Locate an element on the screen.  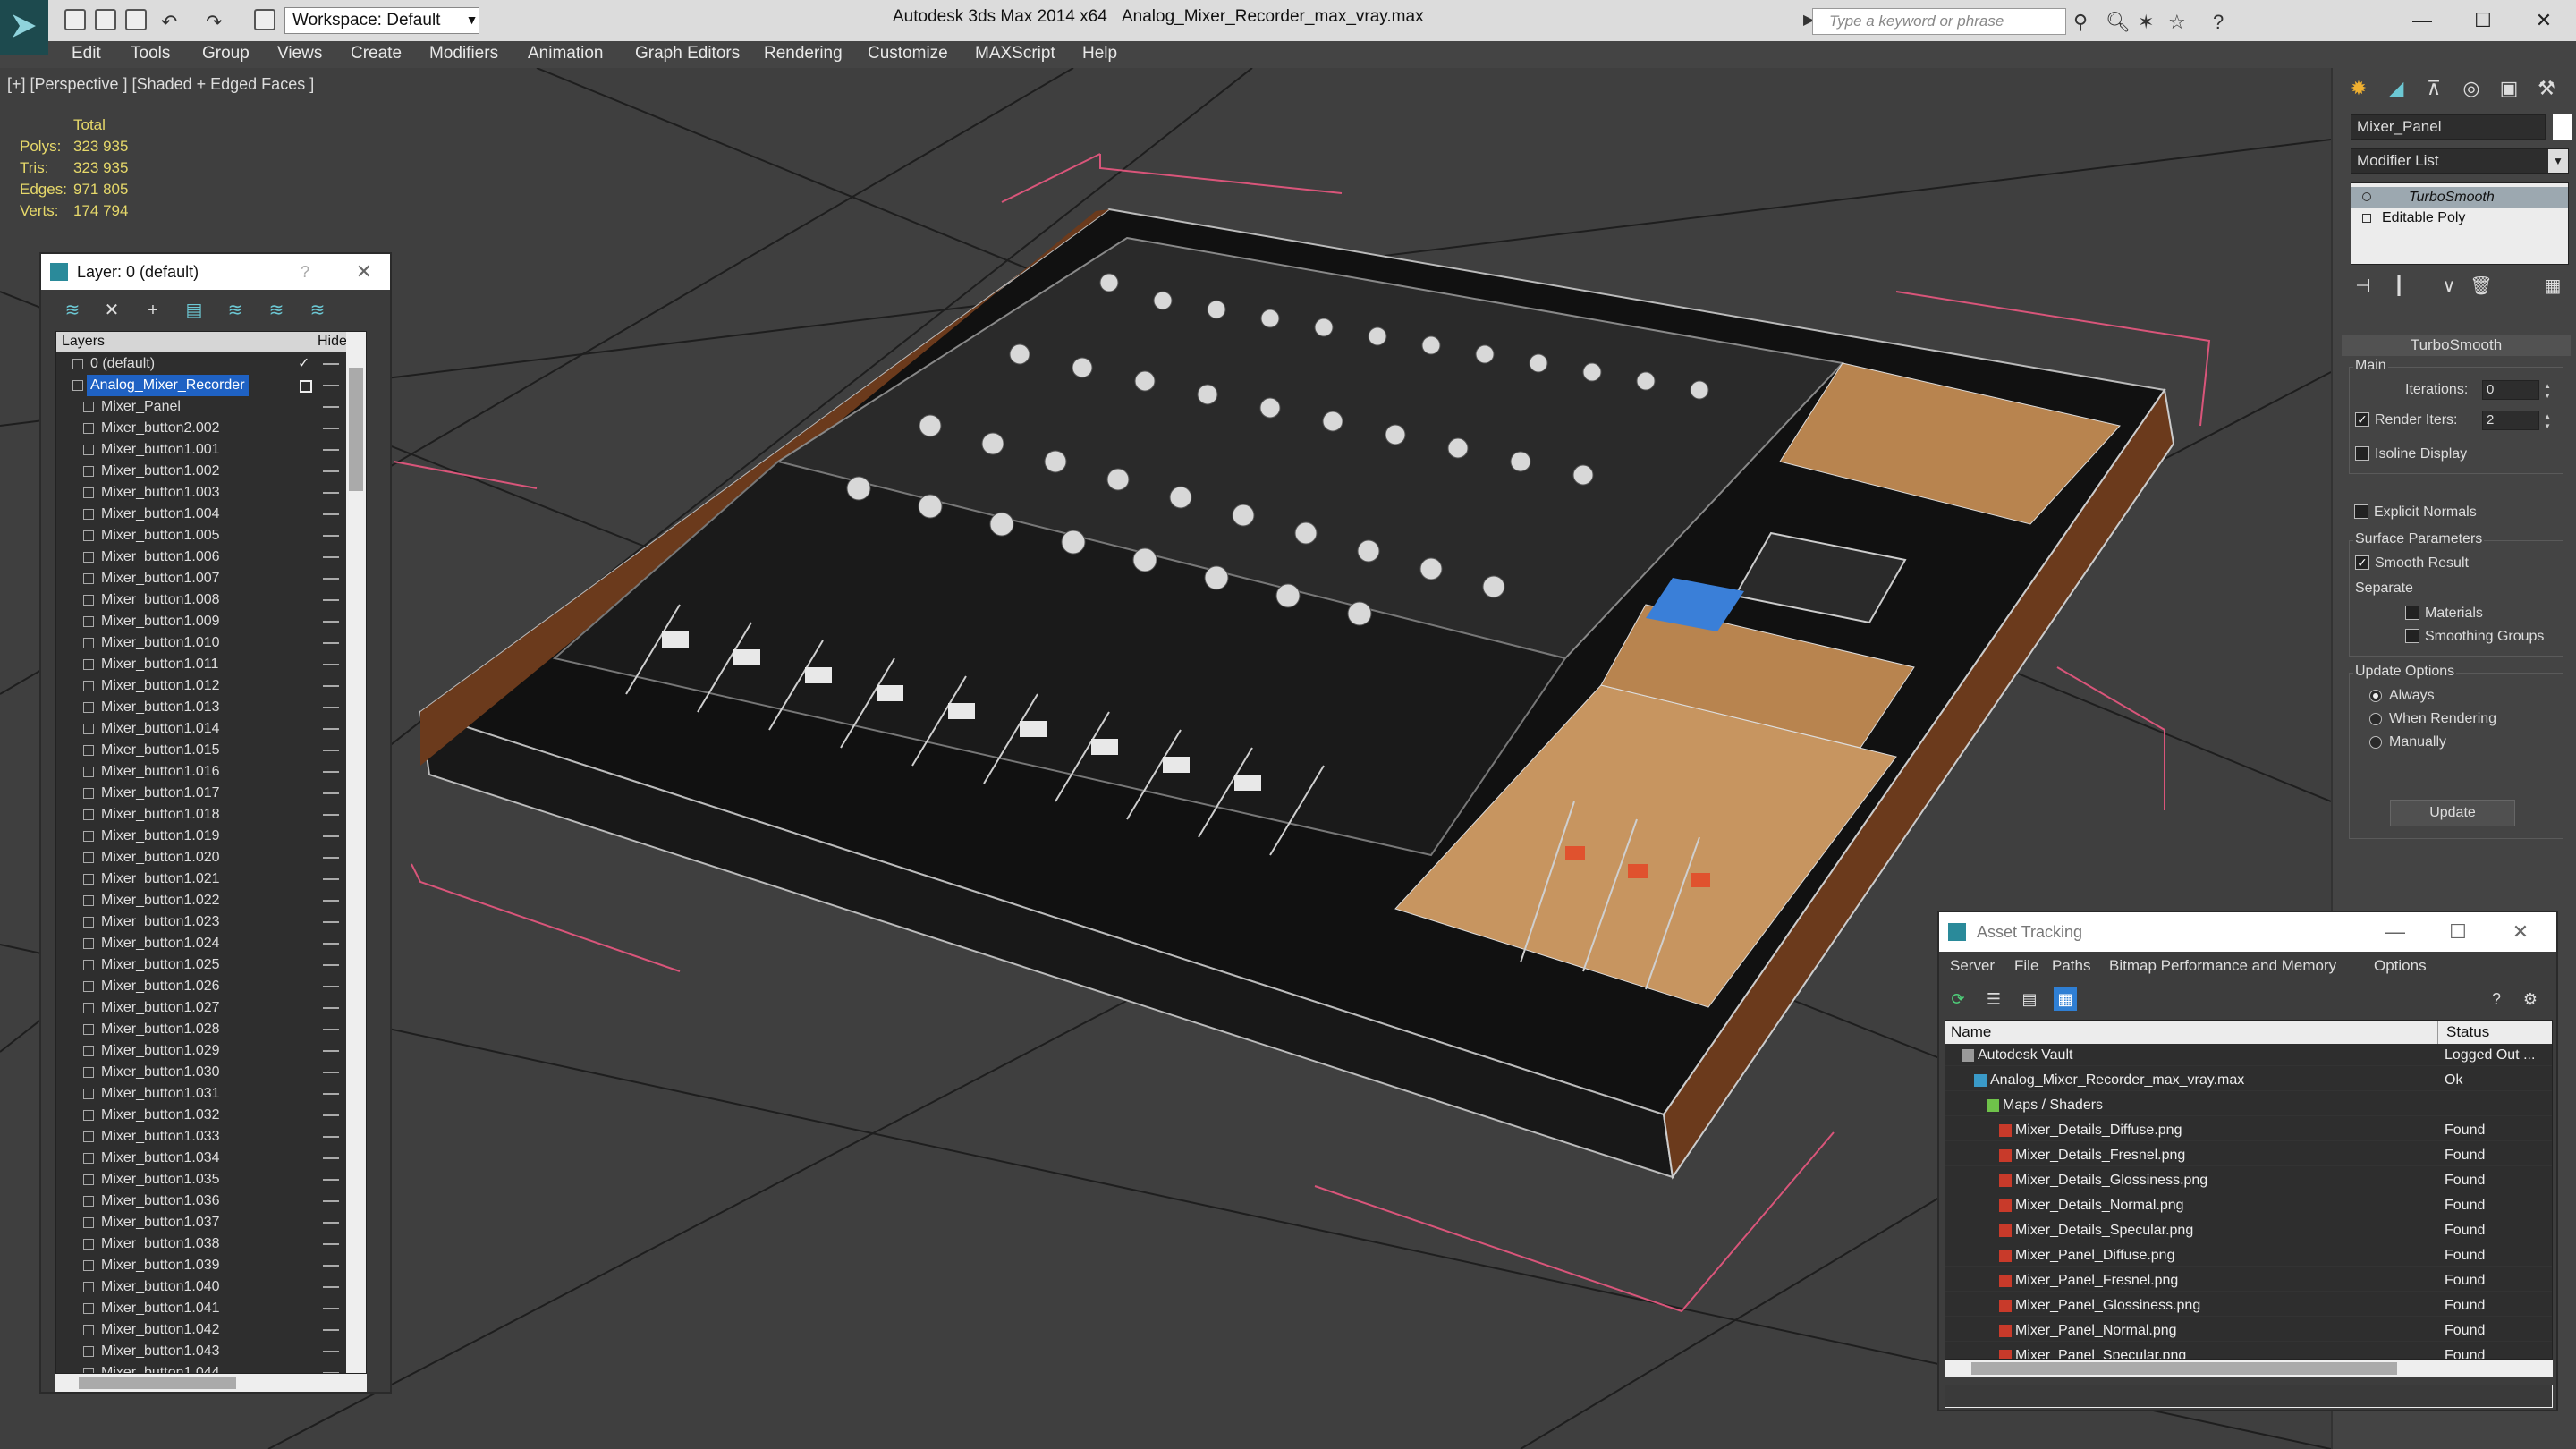
asset-hscrollbar is located at coordinates (2249, 1368).